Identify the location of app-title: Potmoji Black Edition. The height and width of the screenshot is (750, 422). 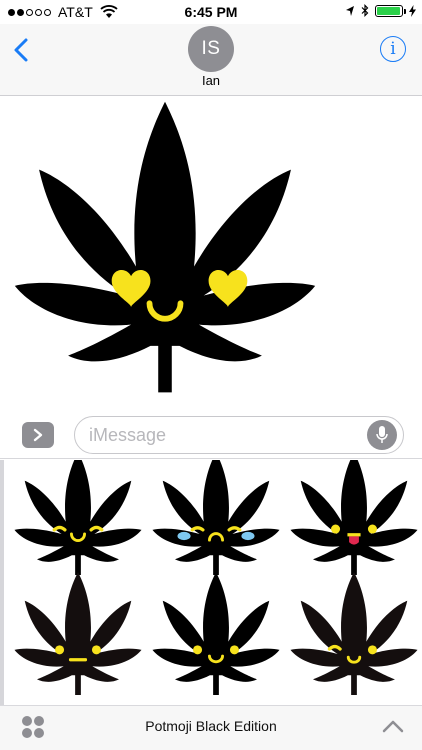
(211, 726).